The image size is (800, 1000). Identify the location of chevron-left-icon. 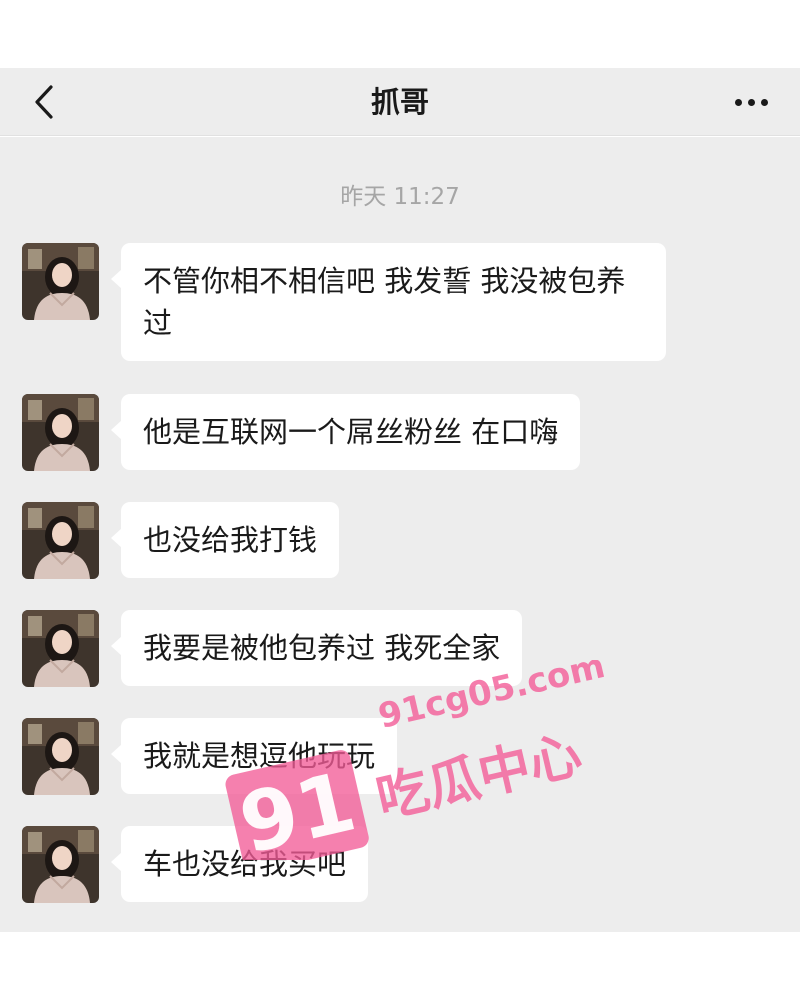
(44, 102).